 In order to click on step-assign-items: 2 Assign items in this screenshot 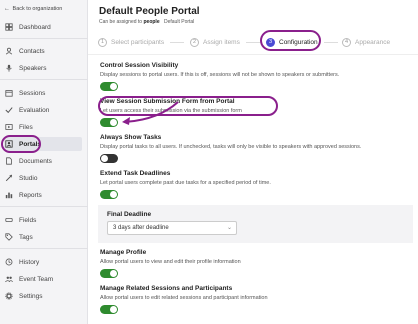, I will do `click(215, 42)`.